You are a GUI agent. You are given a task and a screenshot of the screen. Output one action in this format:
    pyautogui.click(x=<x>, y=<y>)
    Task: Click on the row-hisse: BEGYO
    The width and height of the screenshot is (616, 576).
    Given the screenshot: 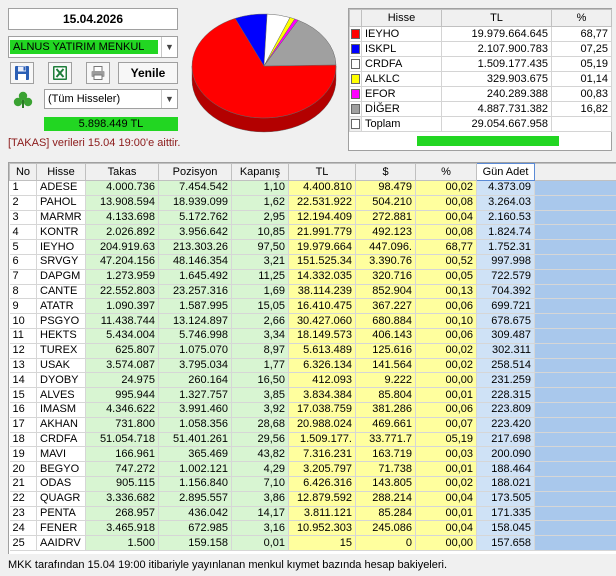 What is the action you would take?
    pyautogui.click(x=61, y=469)
    